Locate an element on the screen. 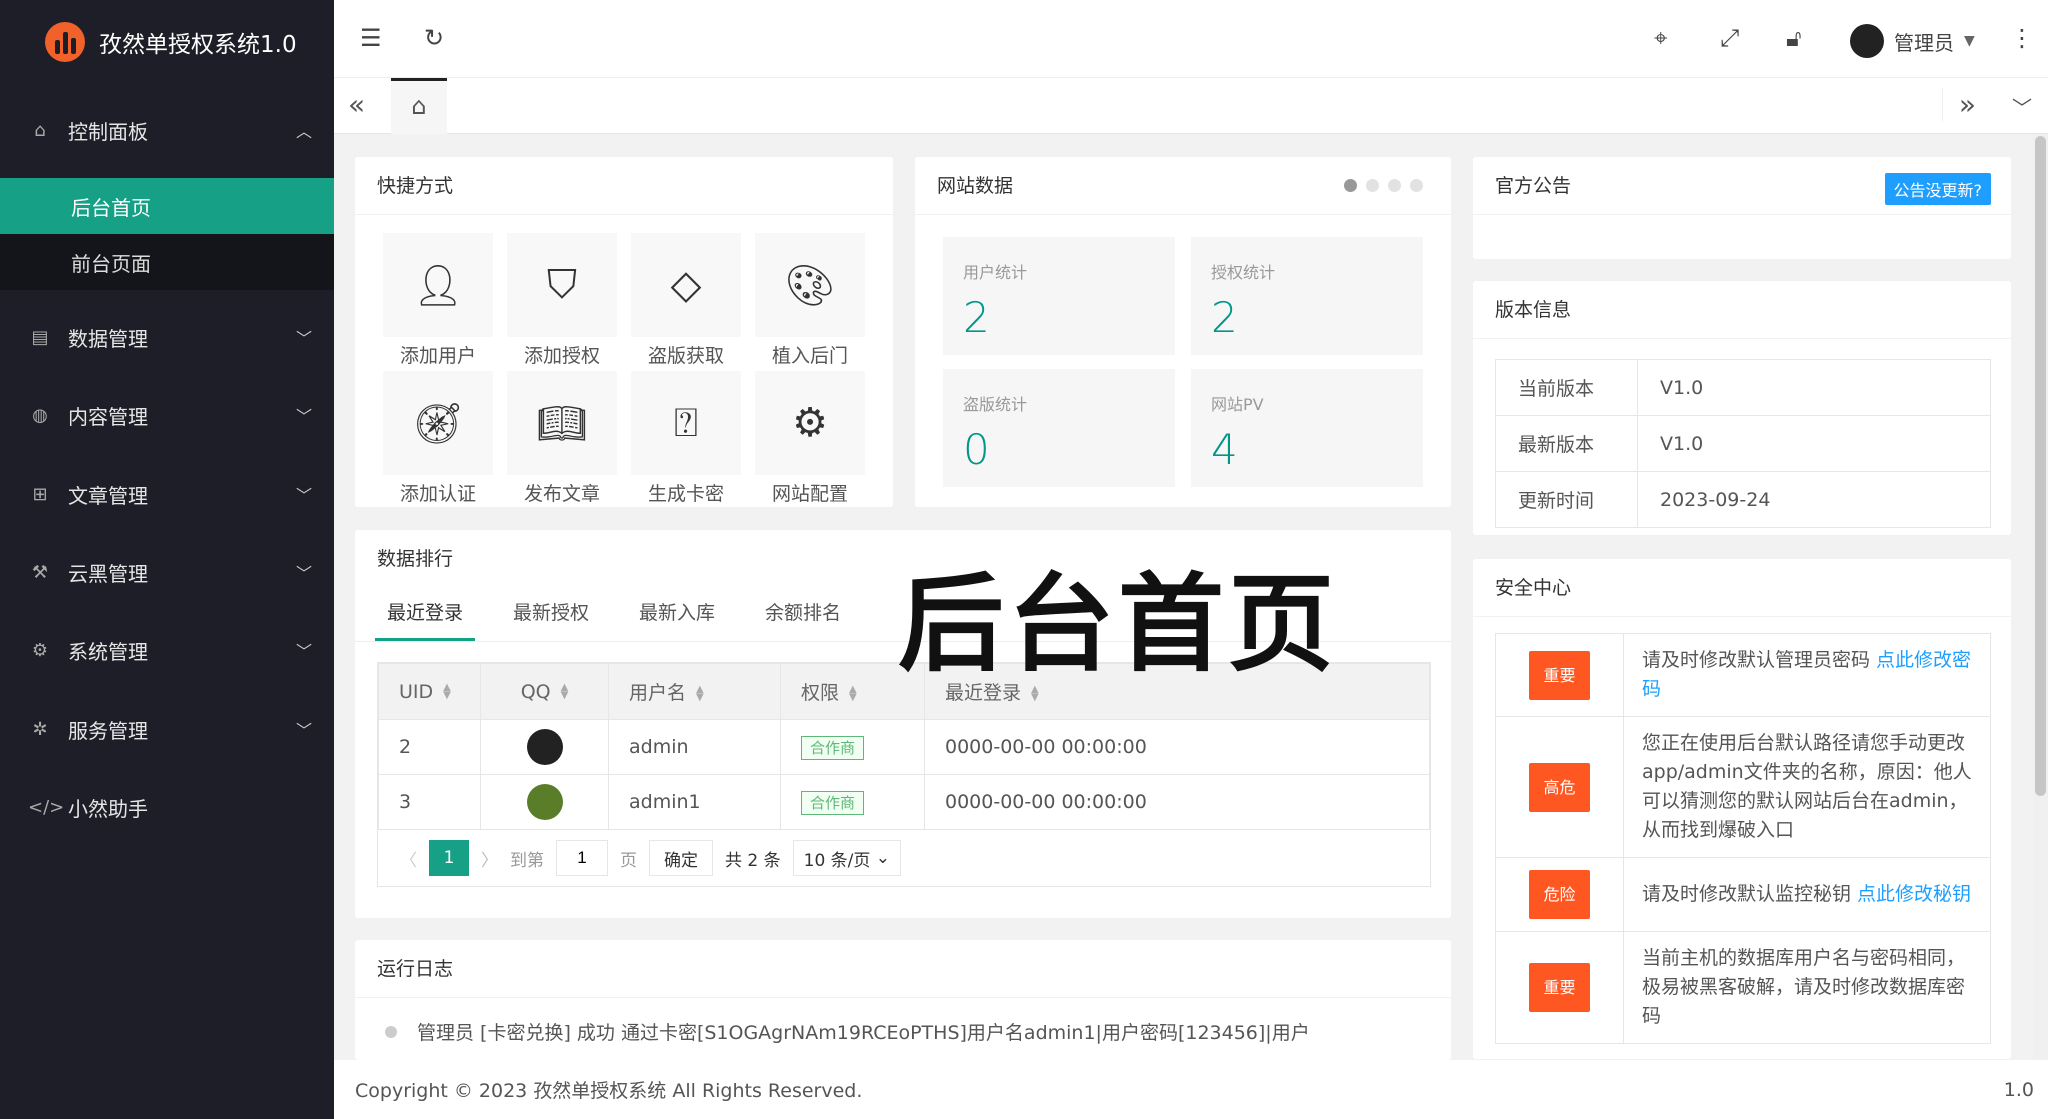  quick-item-label: 添加用户 is located at coordinates (437, 356).